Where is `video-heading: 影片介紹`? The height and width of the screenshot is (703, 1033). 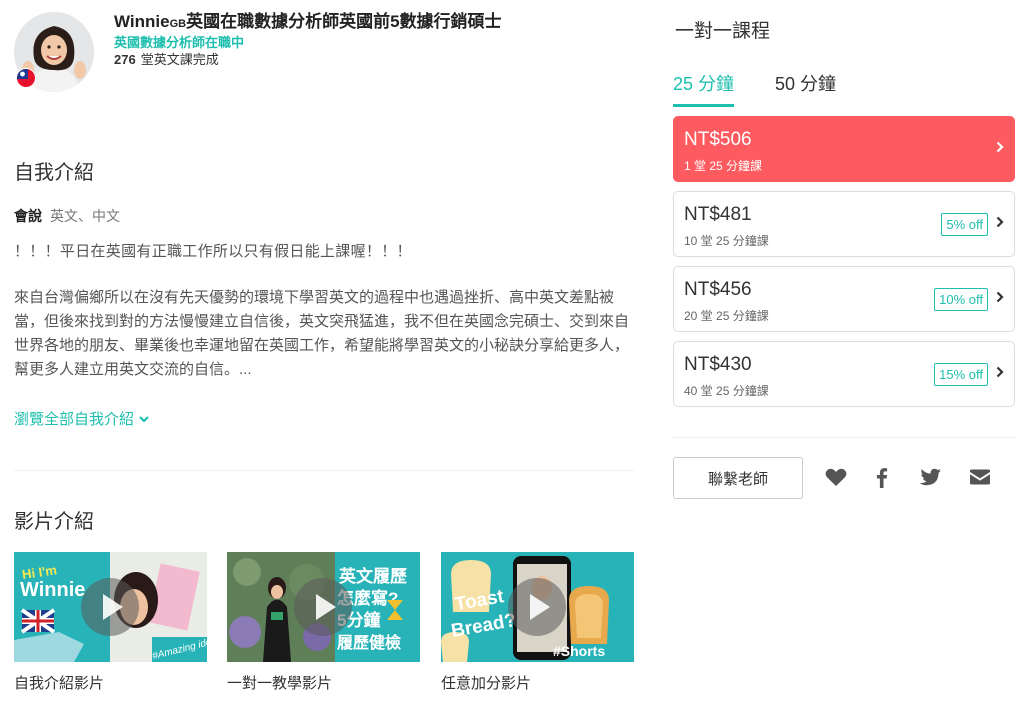
video-heading: 影片介紹 is located at coordinates (54, 522).